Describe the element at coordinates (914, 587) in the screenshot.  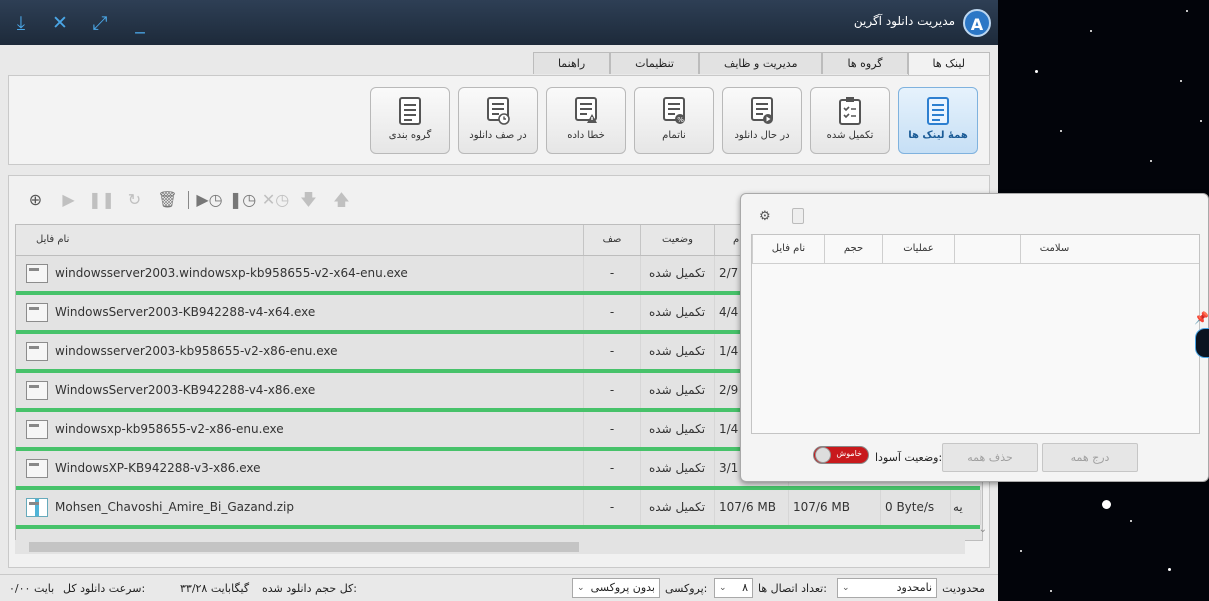
I see `limit-value: نامحدود` at that location.